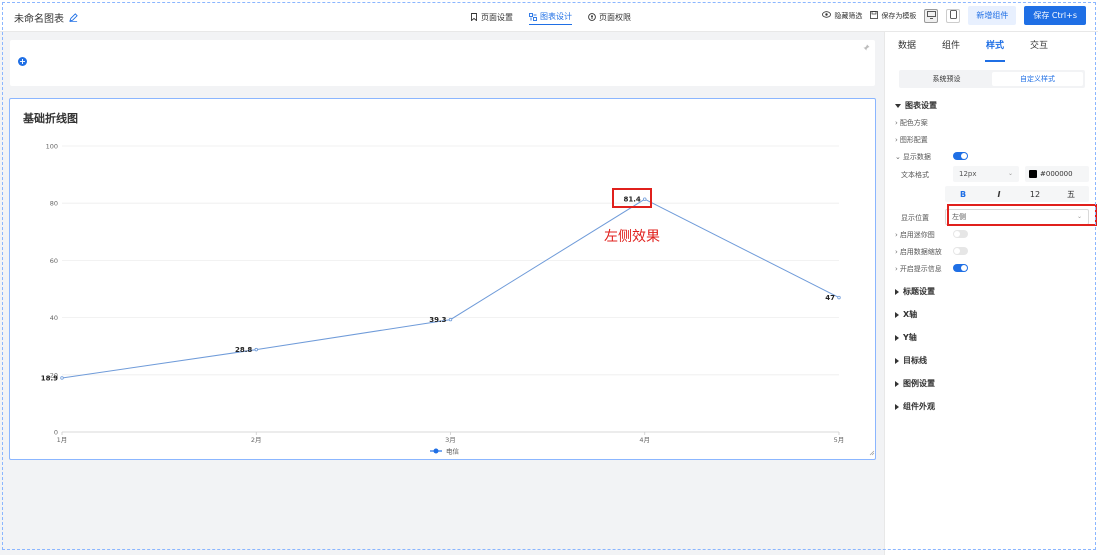 The width and height of the screenshot is (1098, 555). I want to click on tablet-icon, so click(953, 15).